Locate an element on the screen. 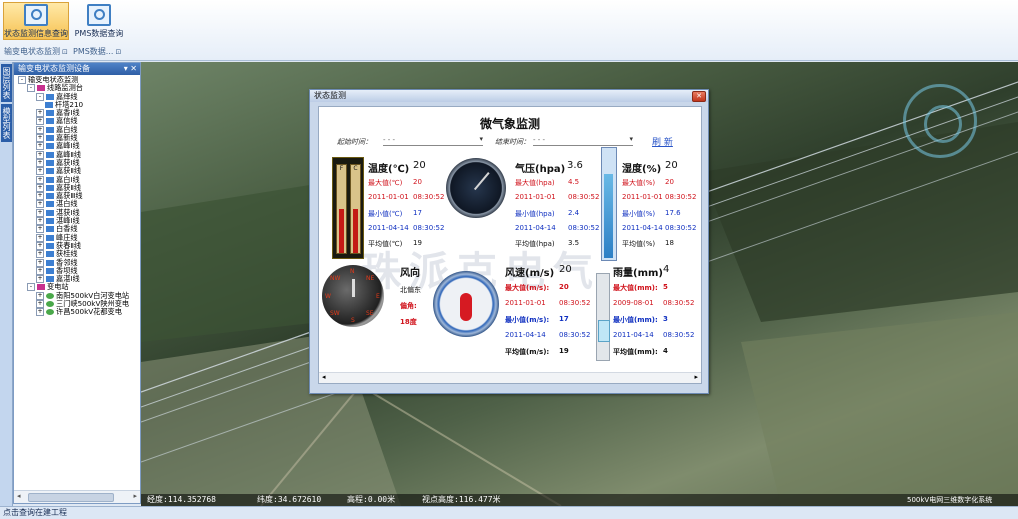 This screenshot has width=1018, height=519. rain-min-time: 08:30:52 is located at coordinates (679, 335).